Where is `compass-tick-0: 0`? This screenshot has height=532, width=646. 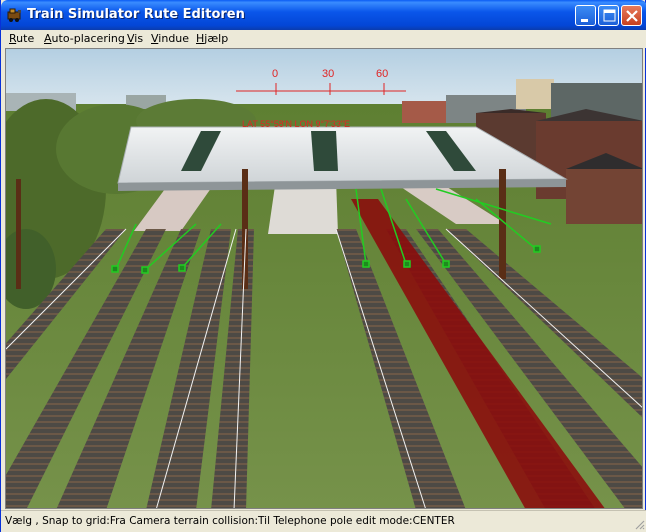
compass-tick-0: 0 is located at coordinates (275, 74).